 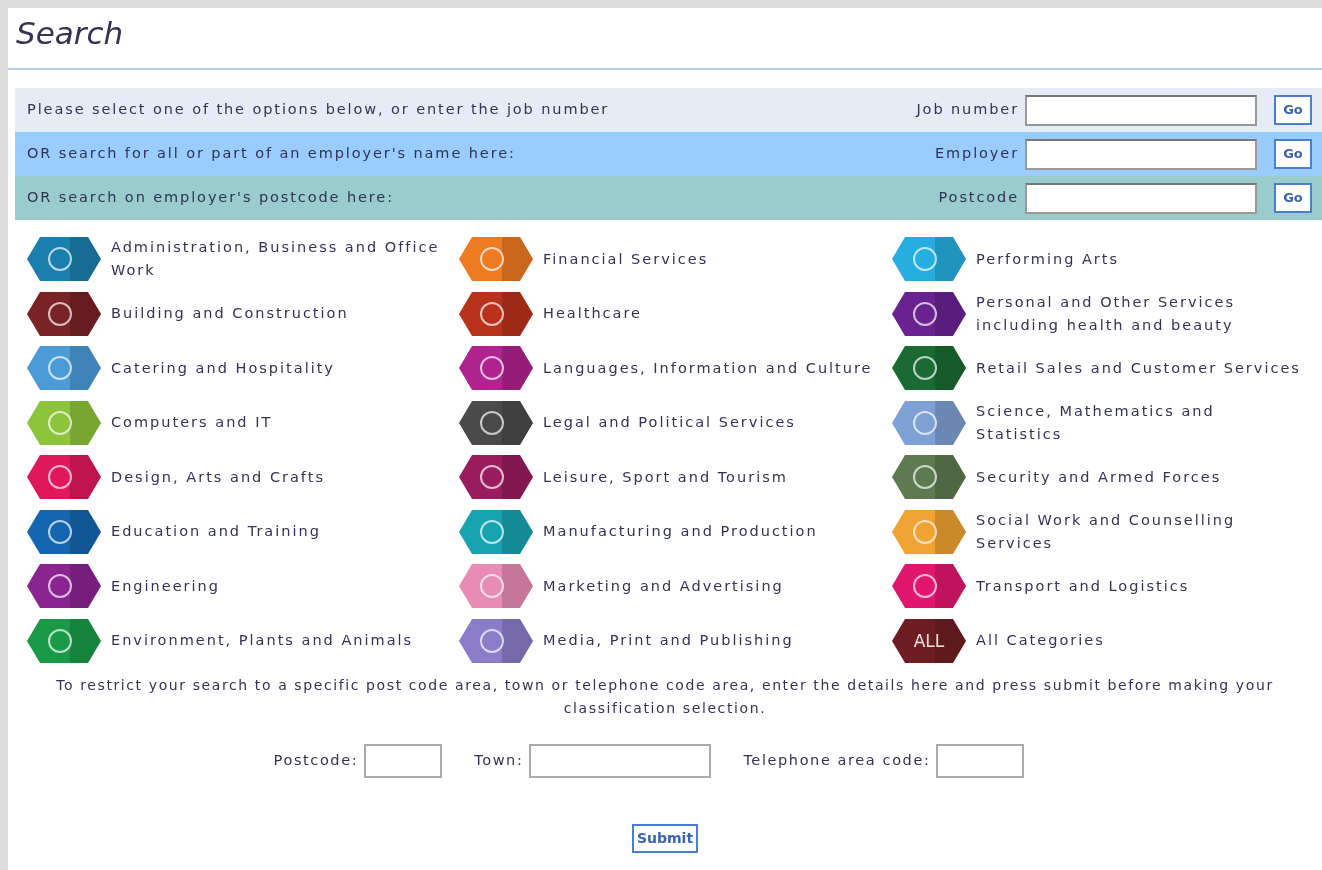 I want to click on hexagon-badge: ALL, so click(x=929, y=640).